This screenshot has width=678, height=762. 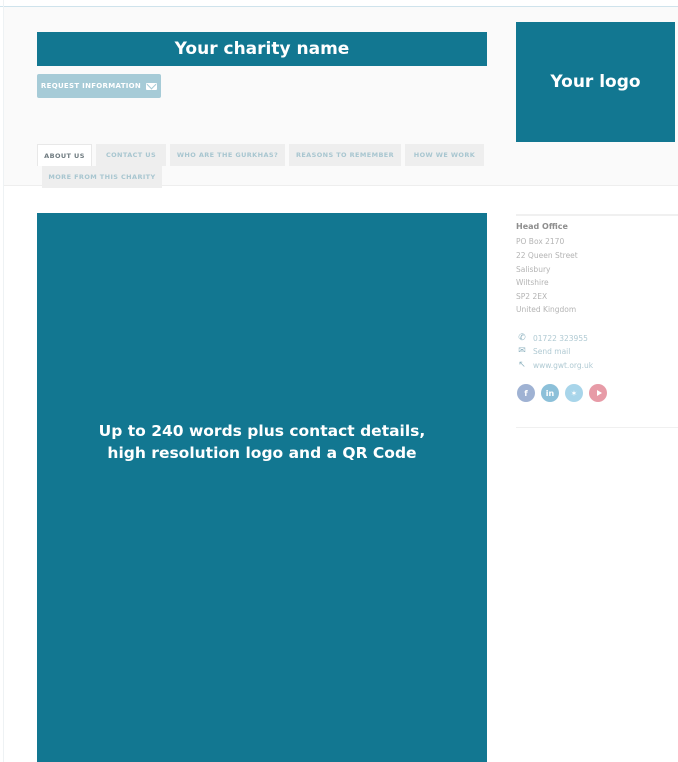 What do you see at coordinates (533, 269) in the screenshot?
I see `address-line: Salisbury` at bounding box center [533, 269].